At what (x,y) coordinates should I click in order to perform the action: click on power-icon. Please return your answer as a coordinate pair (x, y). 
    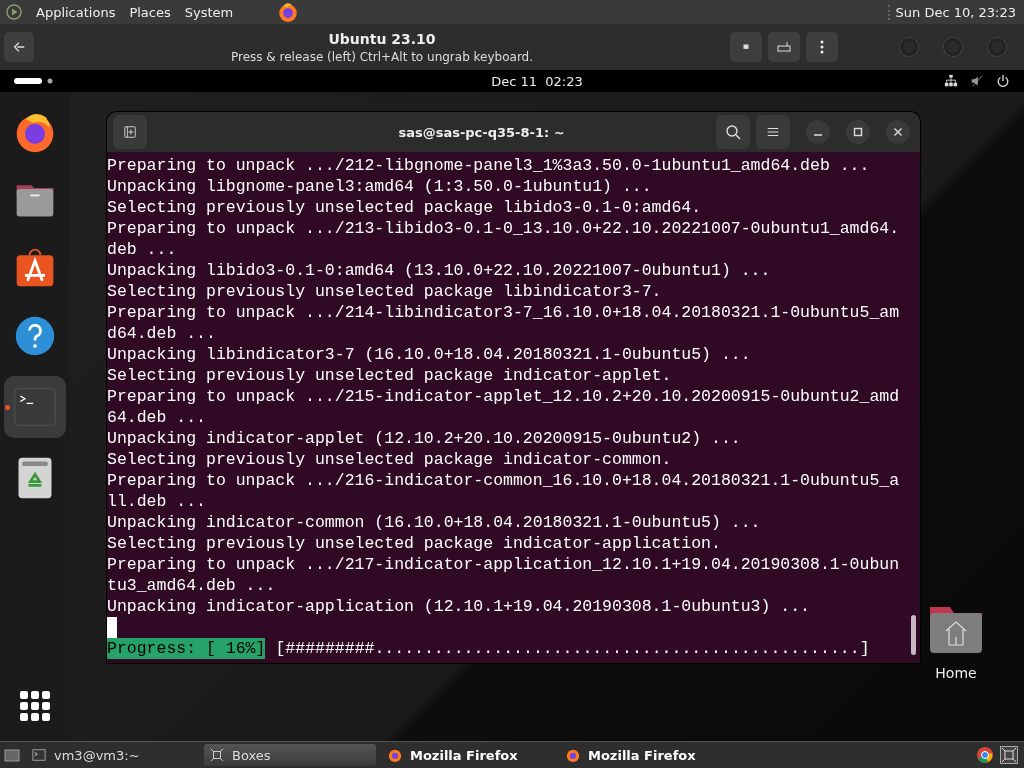
    Looking at the image, I should click on (1003, 81).